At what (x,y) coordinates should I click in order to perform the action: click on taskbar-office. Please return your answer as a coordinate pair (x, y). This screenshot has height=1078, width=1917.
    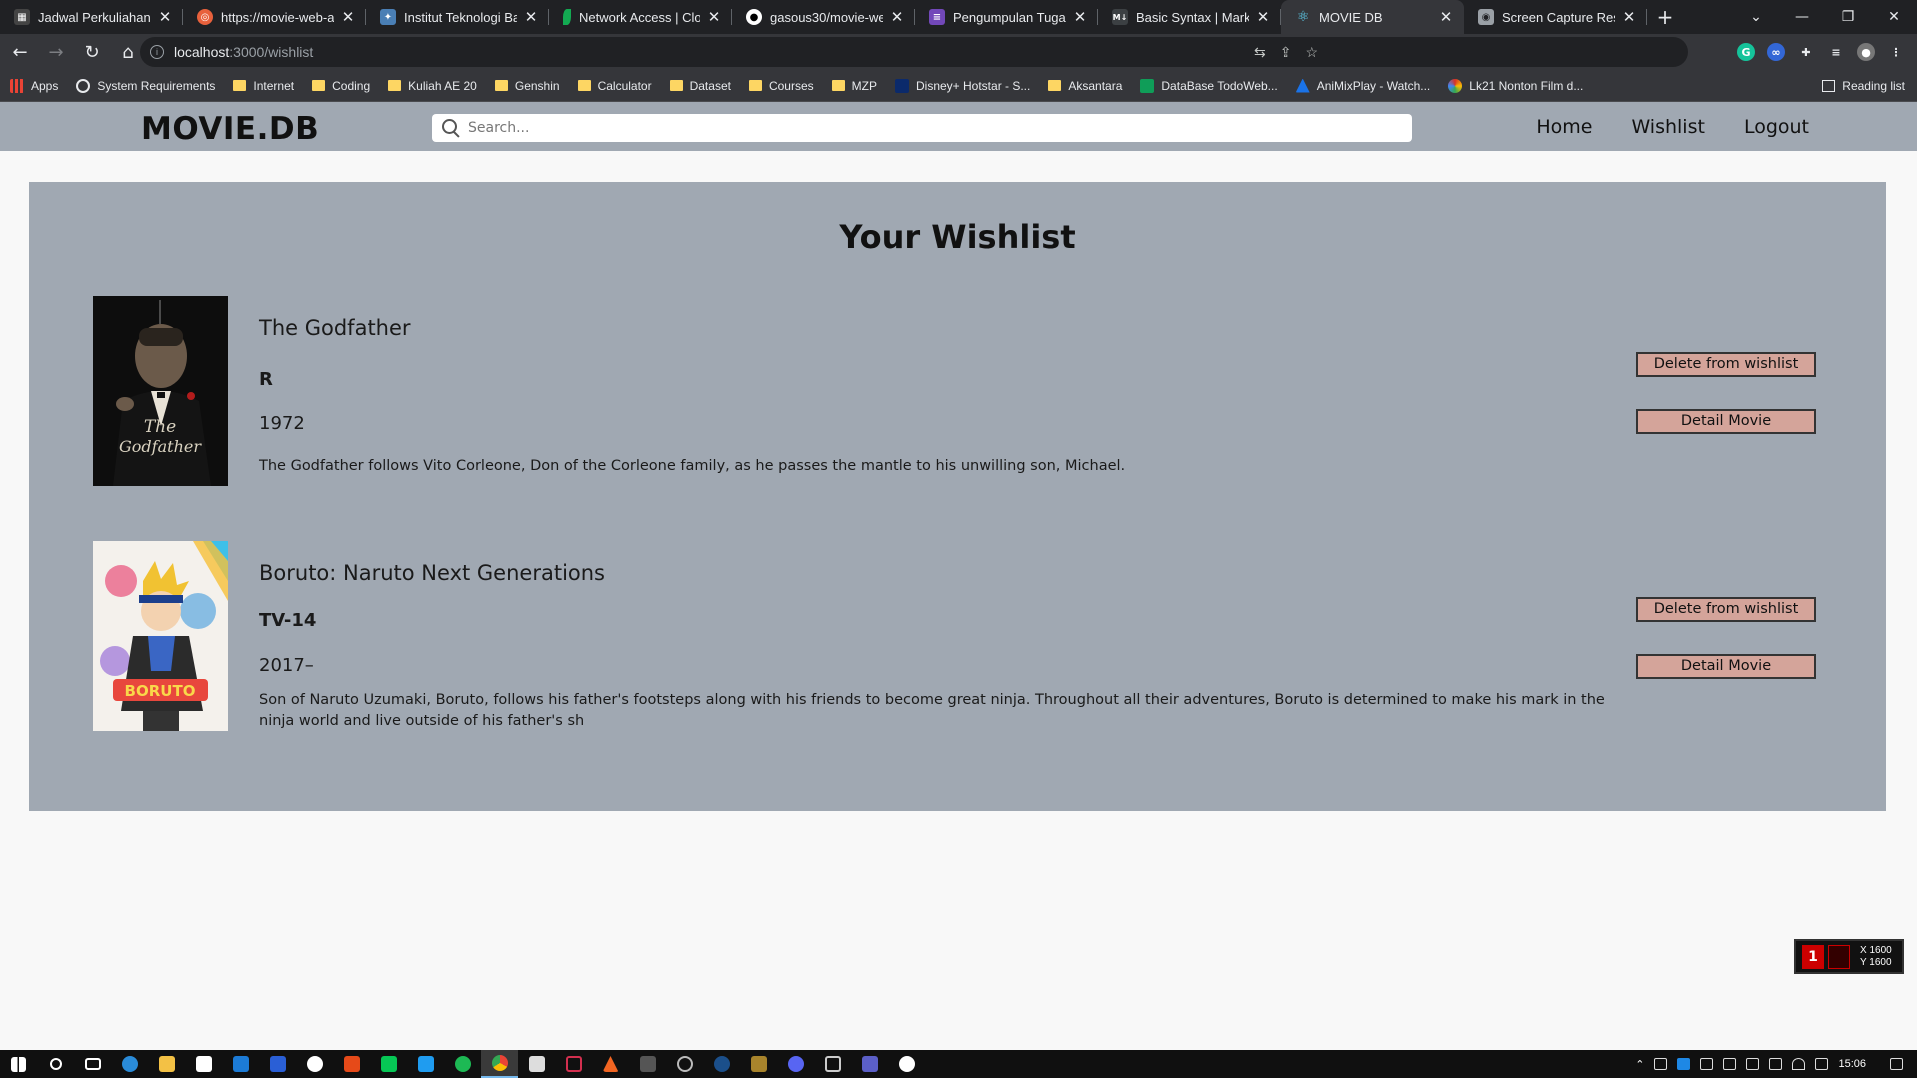
    Looking at the image, I should click on (351, 1064).